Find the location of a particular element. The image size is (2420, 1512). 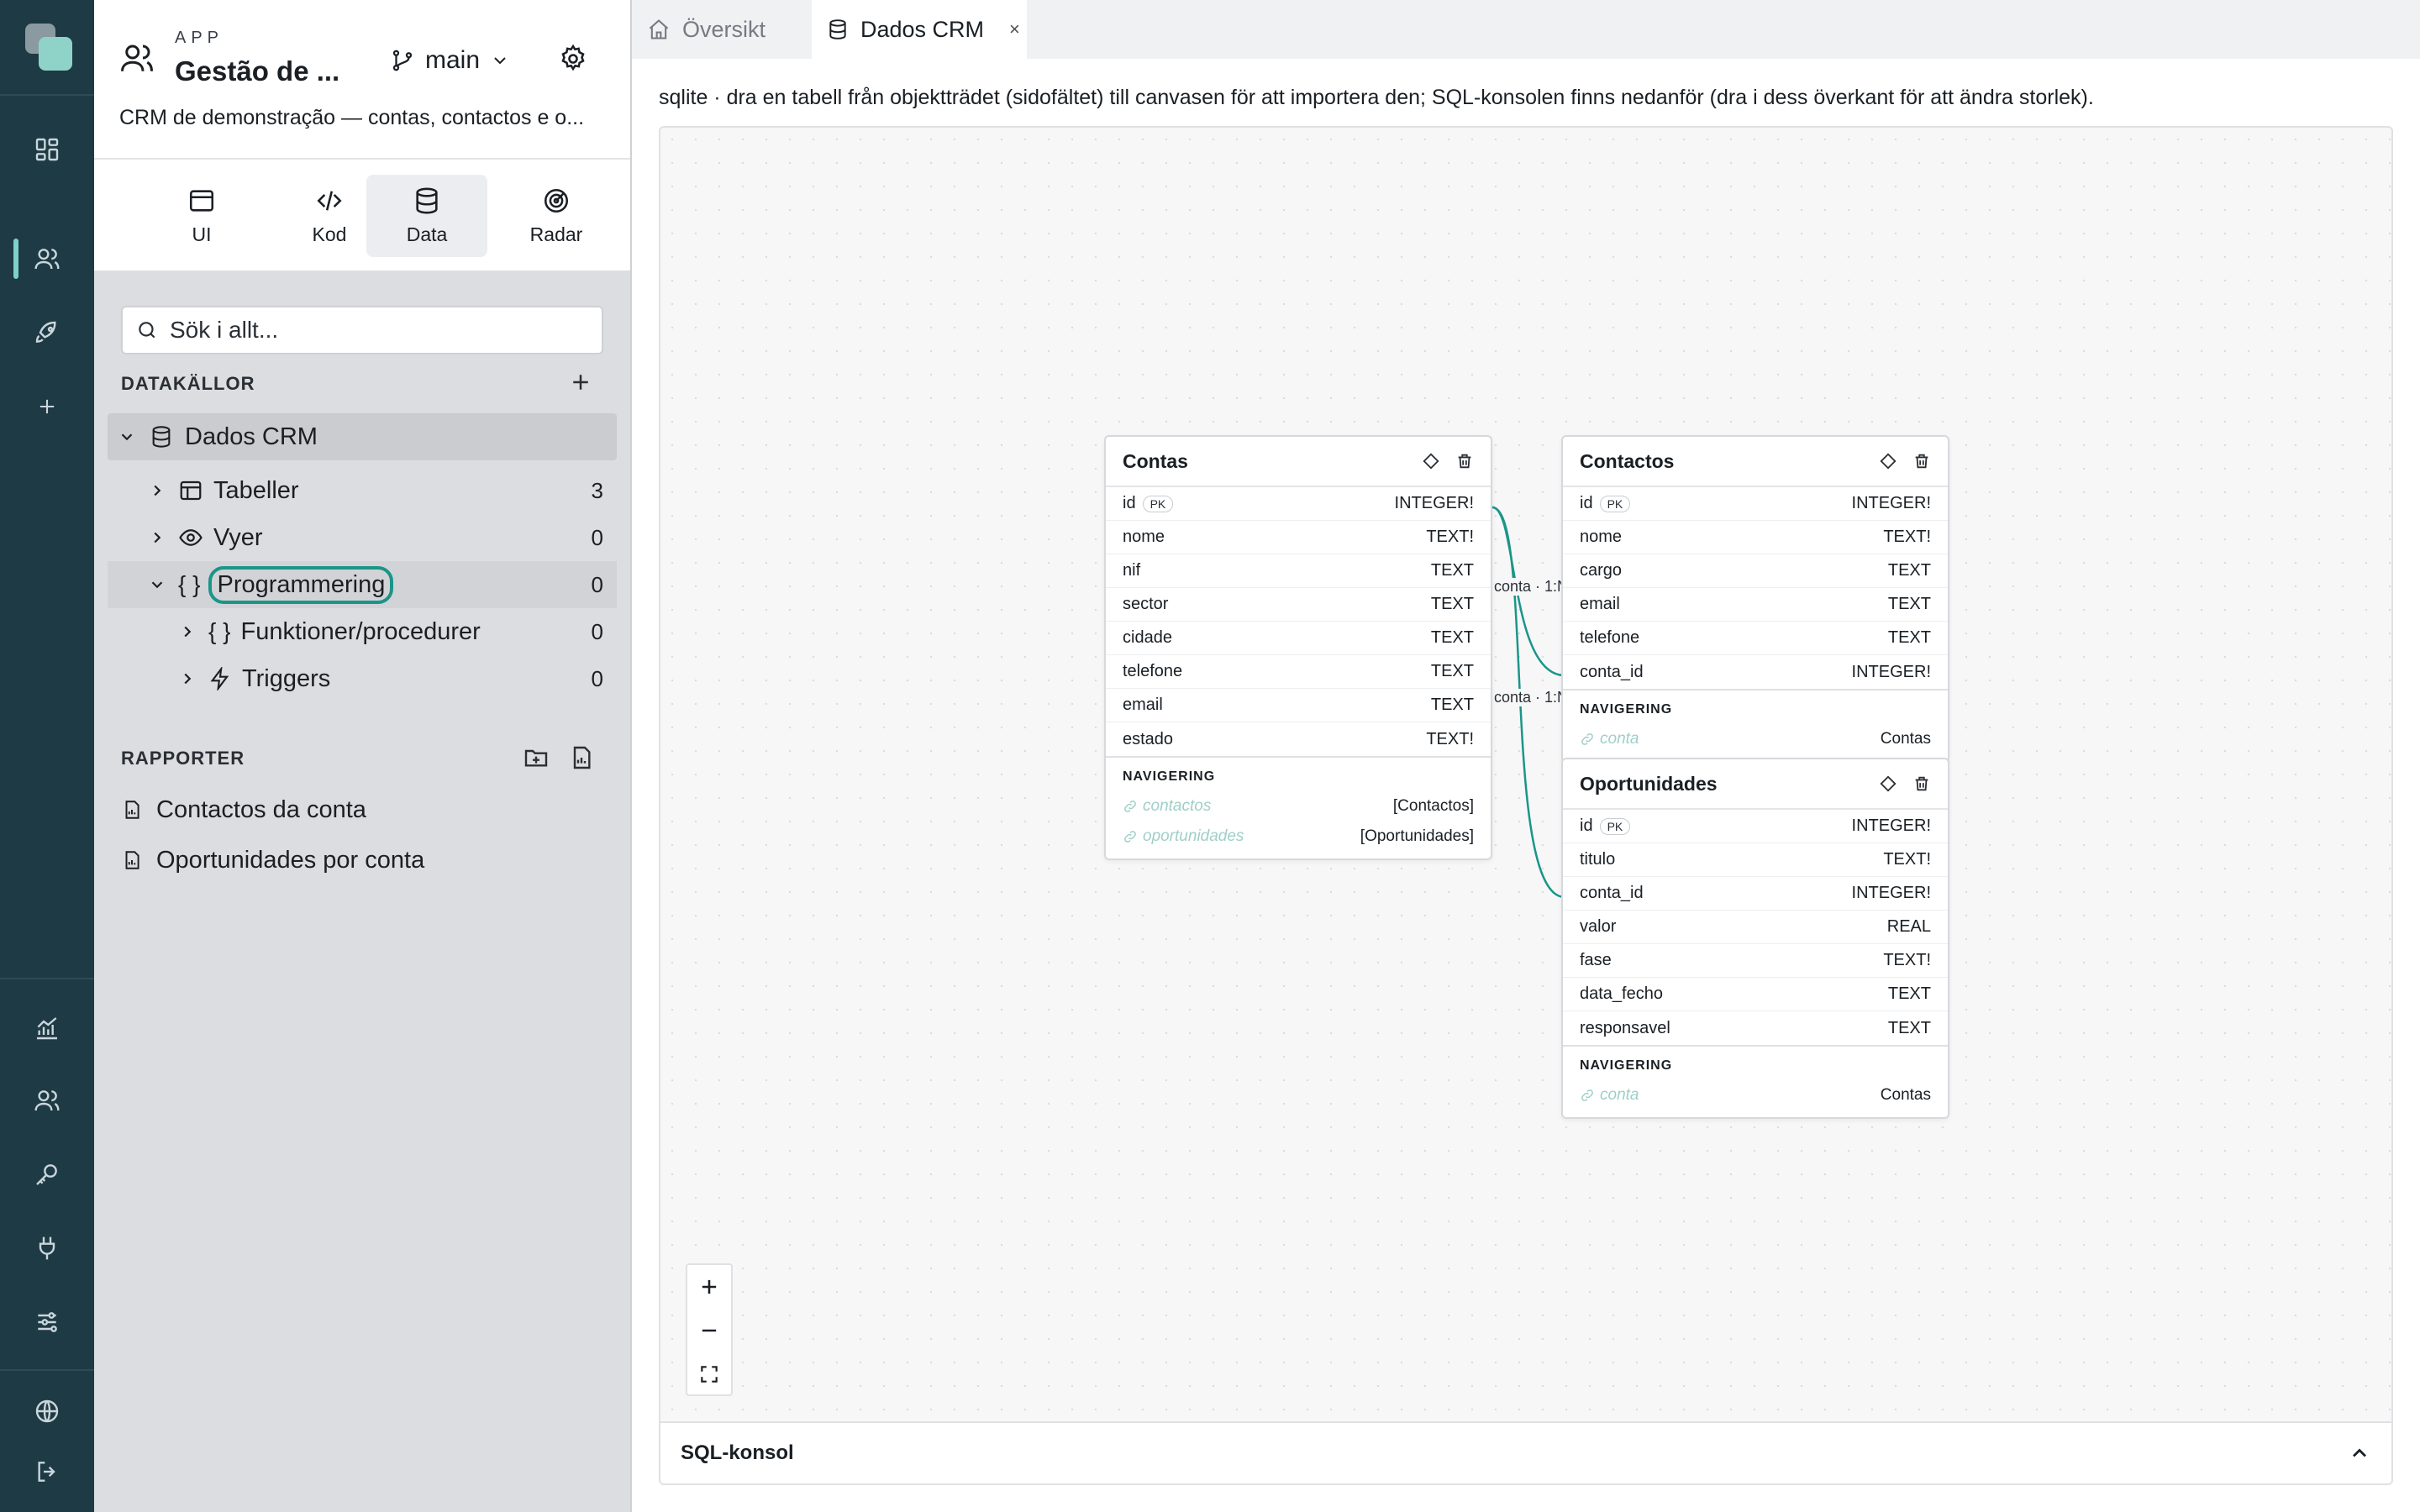

globe-icon is located at coordinates (47, 1411).